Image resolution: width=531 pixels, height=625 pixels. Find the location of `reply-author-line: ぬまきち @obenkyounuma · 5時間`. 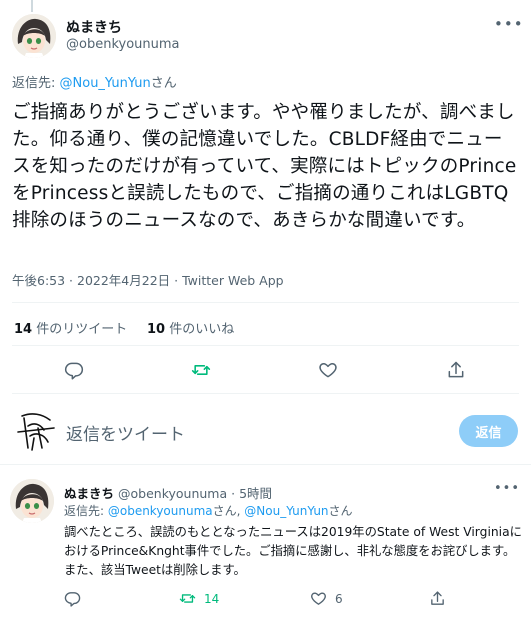

reply-author-line: ぬまきち @obenkyounuma · 5時間 is located at coordinates (168, 492).